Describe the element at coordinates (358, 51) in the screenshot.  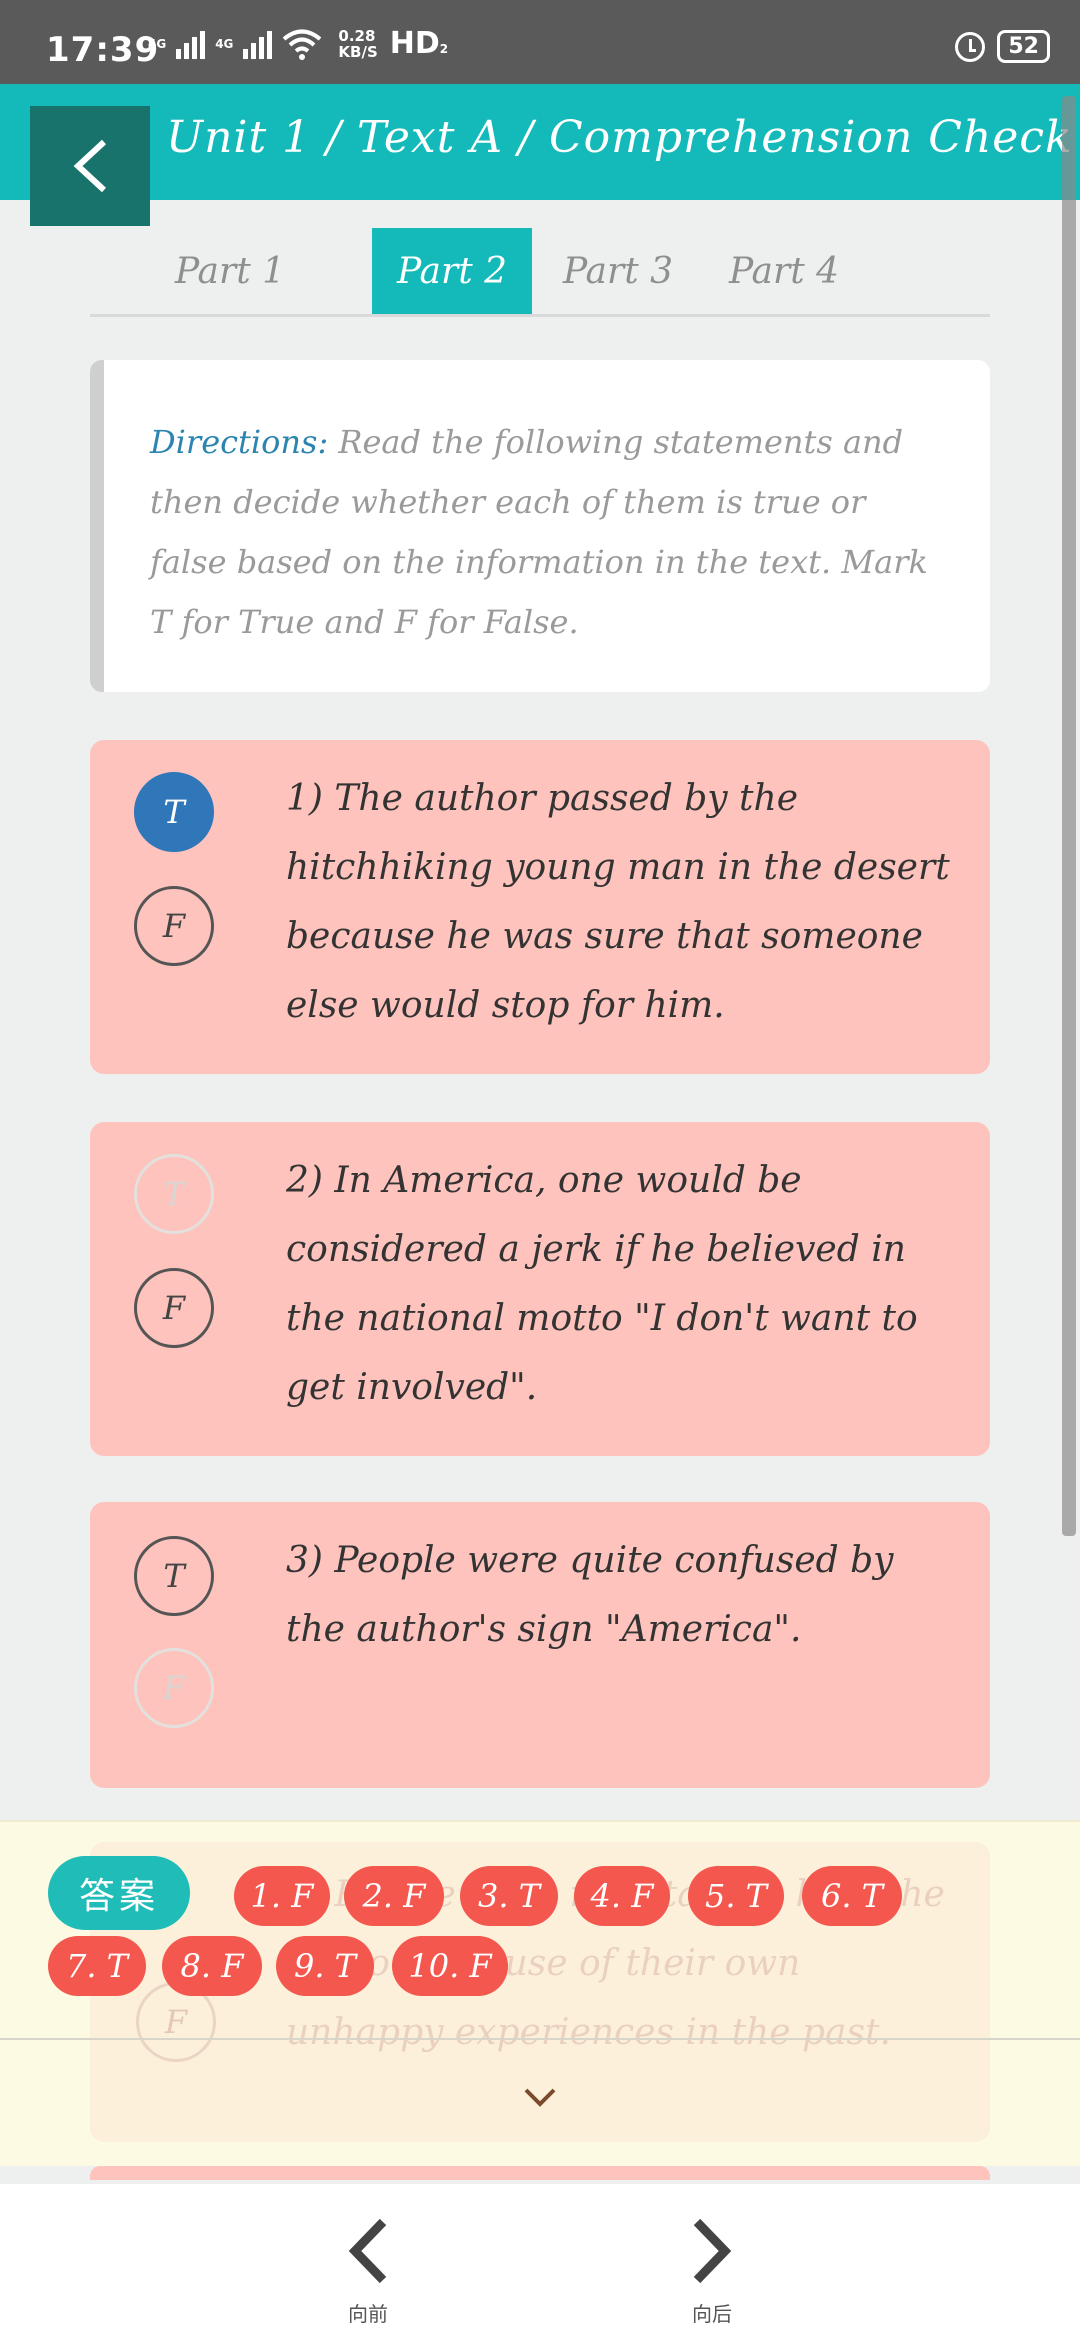
I see `net-speed-unit: KB/S` at that location.